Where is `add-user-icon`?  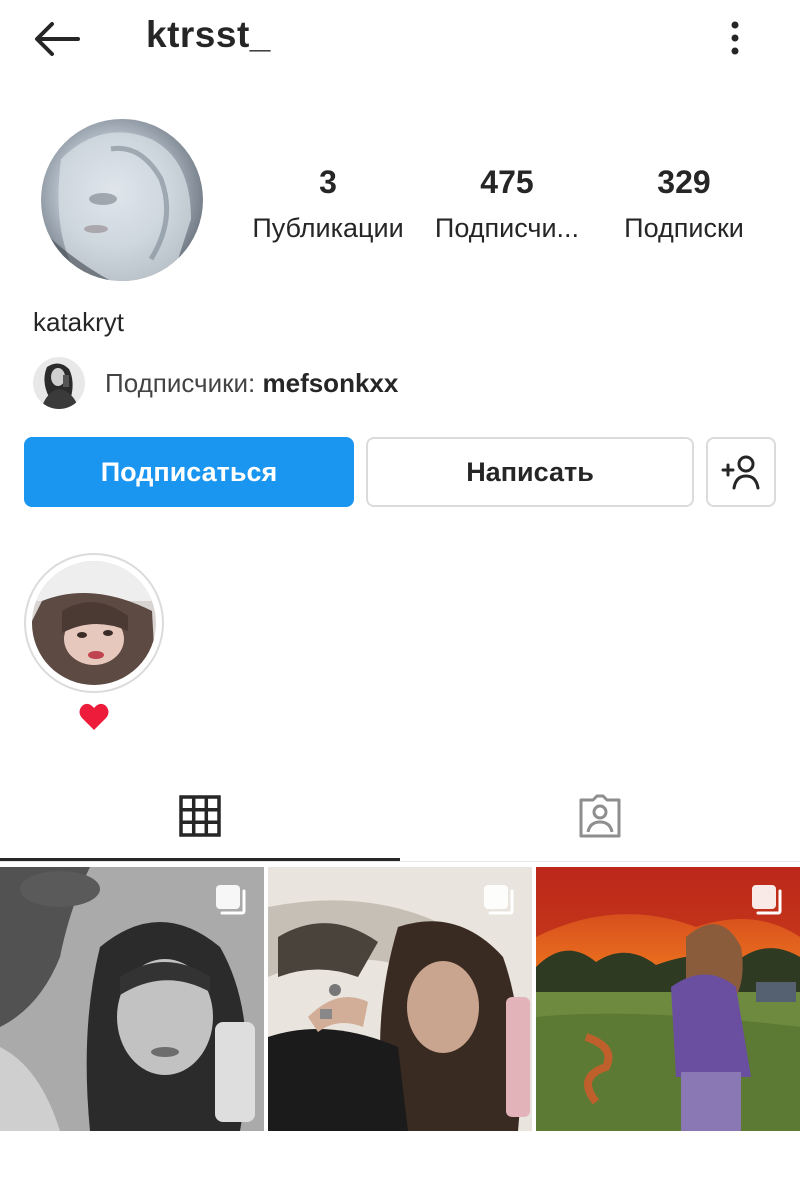 add-user-icon is located at coordinates (740, 472).